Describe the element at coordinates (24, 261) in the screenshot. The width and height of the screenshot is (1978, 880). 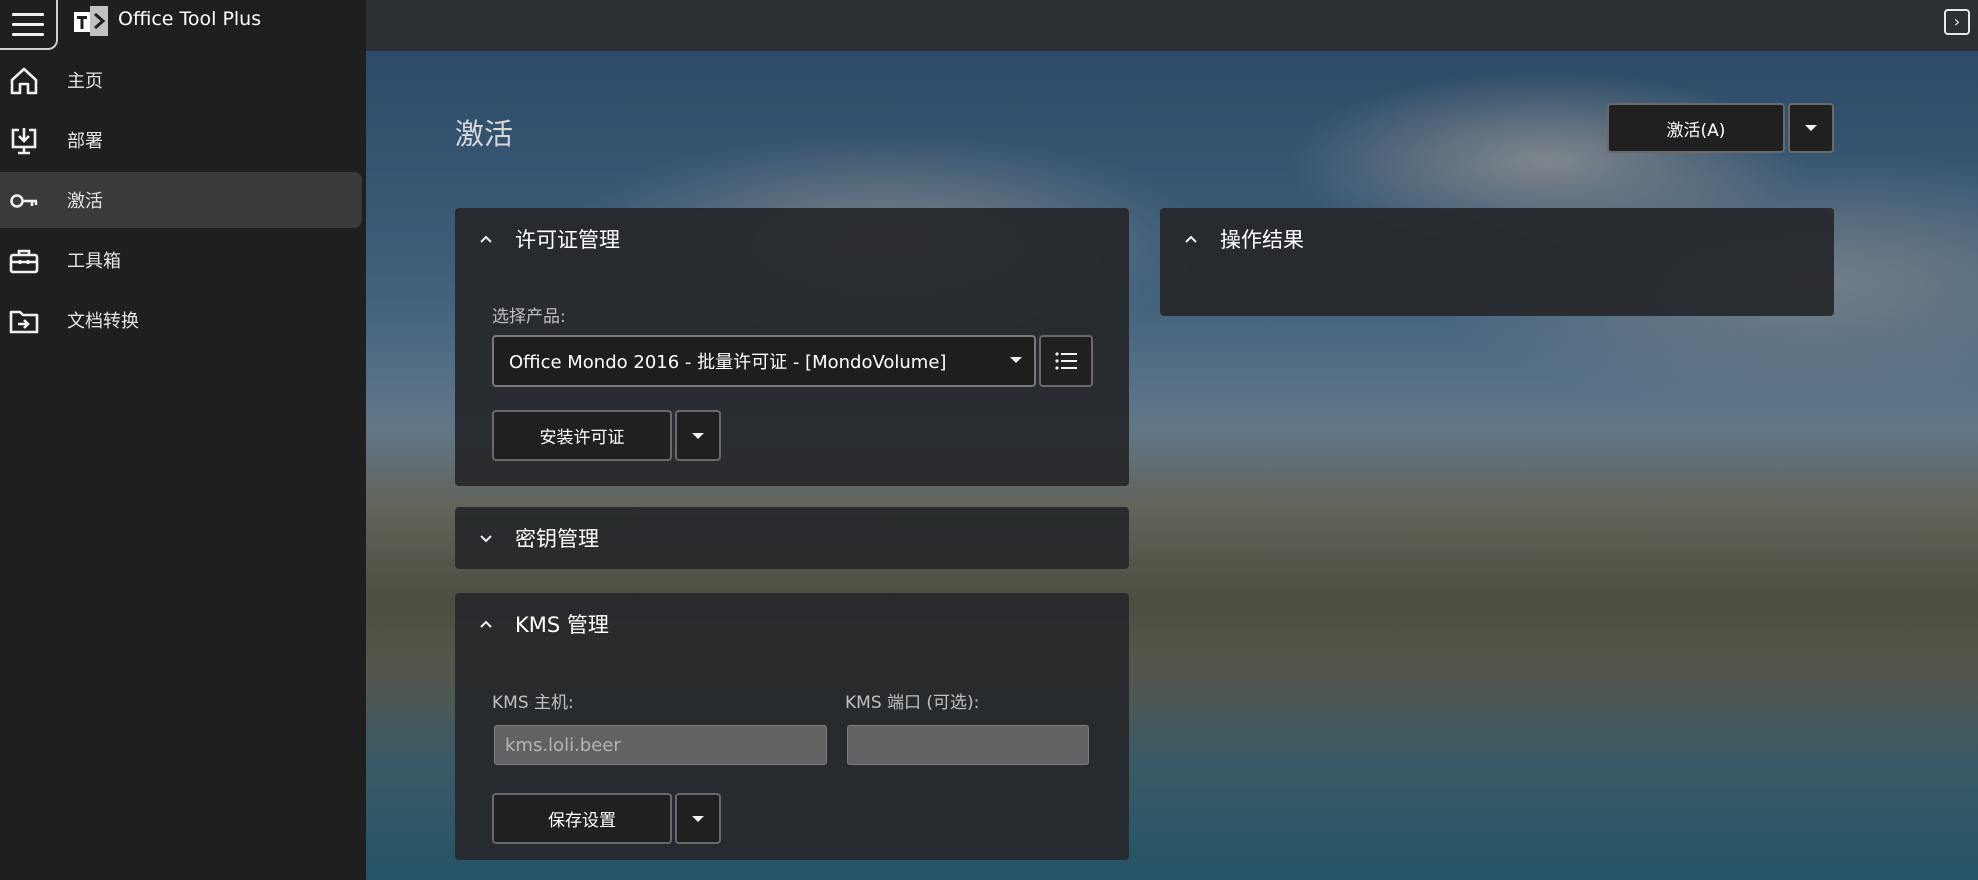
I see `toolbox-icon` at that location.